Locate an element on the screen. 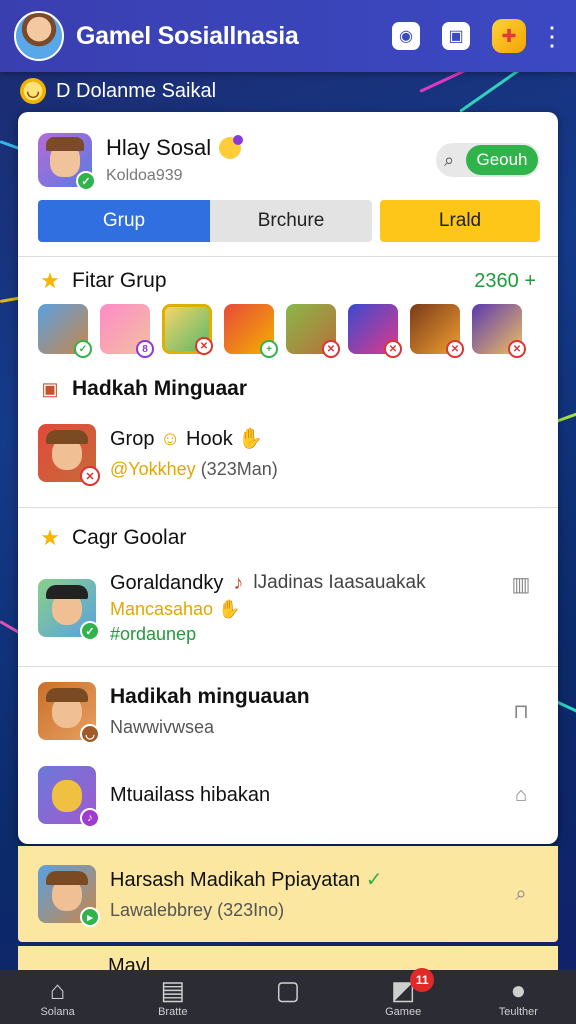 The height and width of the screenshot is (1024, 576). group-avatar: ✕ is located at coordinates (69, 455).